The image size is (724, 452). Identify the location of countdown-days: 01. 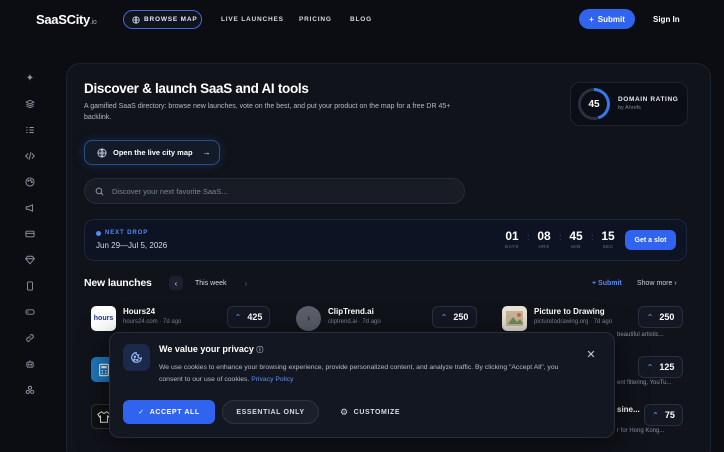
(512, 236).